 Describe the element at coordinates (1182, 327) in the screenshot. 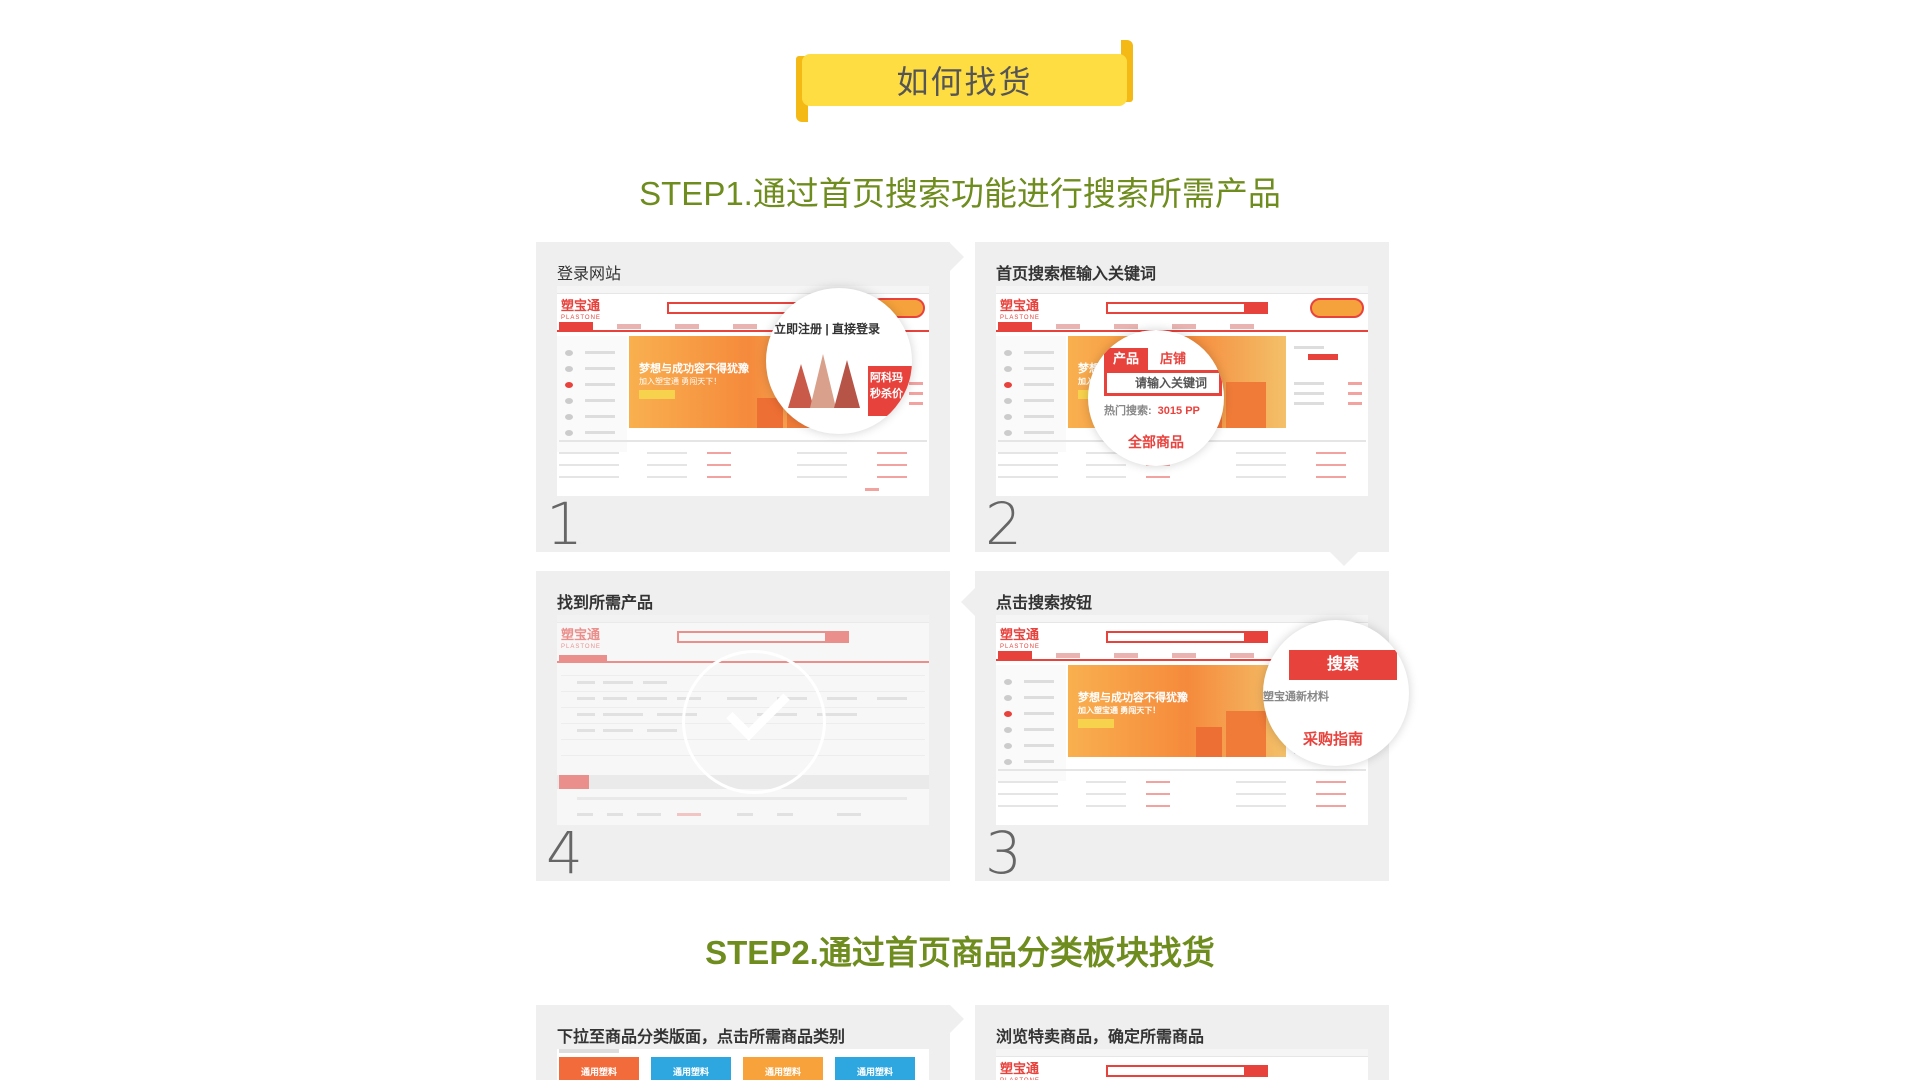

I see `site-nav` at that location.